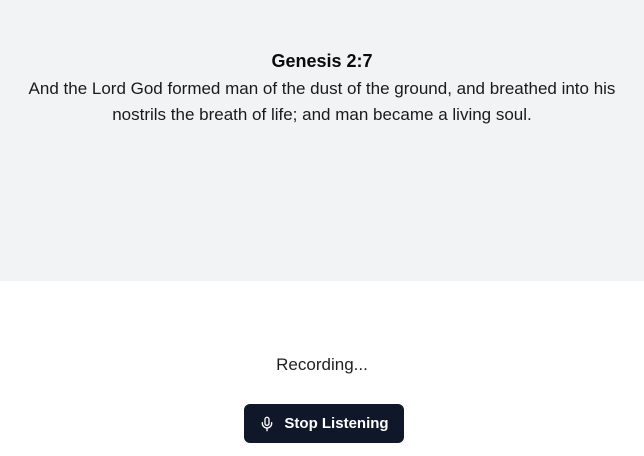 This screenshot has height=456, width=644. I want to click on stop-listening-button: Stop Listening, so click(324, 423).